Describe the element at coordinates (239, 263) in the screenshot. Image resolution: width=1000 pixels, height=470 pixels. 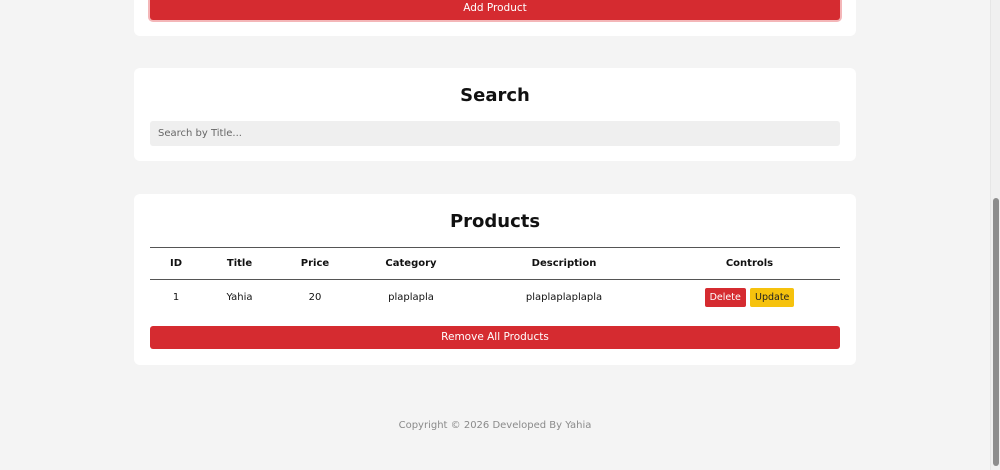
I see `column-header-title: Title` at that location.